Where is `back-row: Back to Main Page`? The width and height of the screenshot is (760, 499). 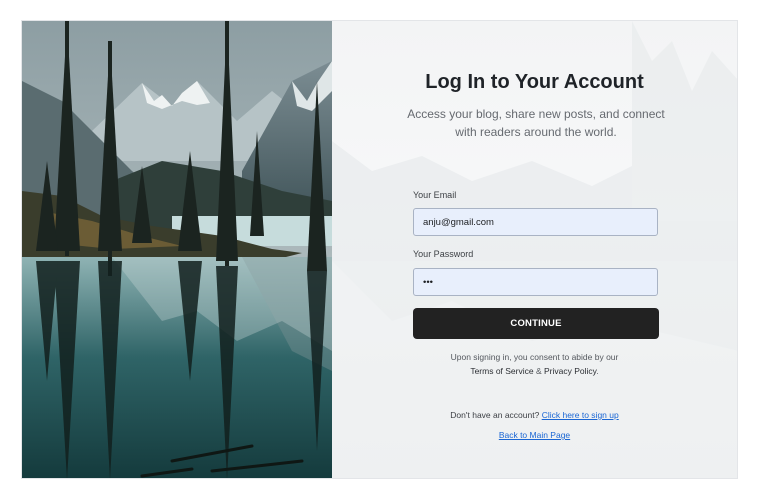
back-row: Back to Main Page is located at coordinates (534, 435).